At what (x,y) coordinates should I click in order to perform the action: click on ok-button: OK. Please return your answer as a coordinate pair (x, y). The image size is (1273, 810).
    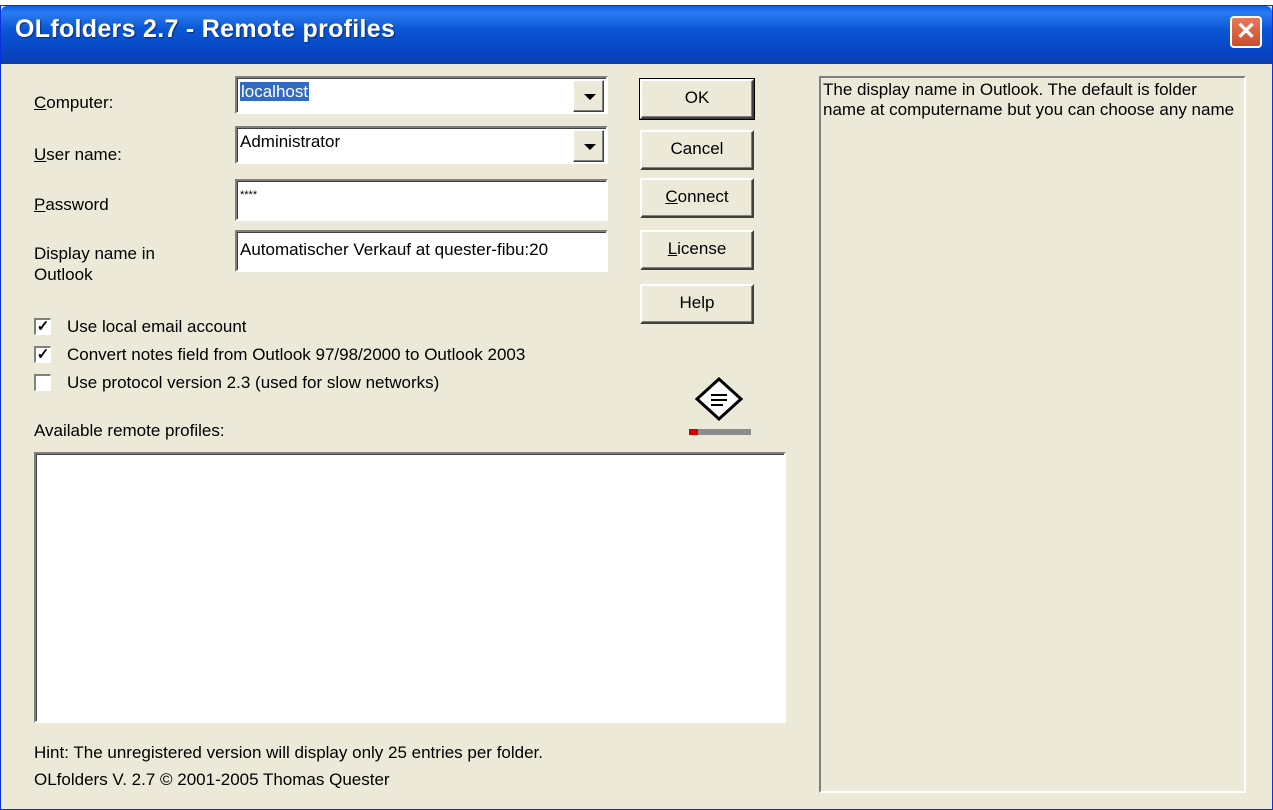
    Looking at the image, I should click on (697, 99).